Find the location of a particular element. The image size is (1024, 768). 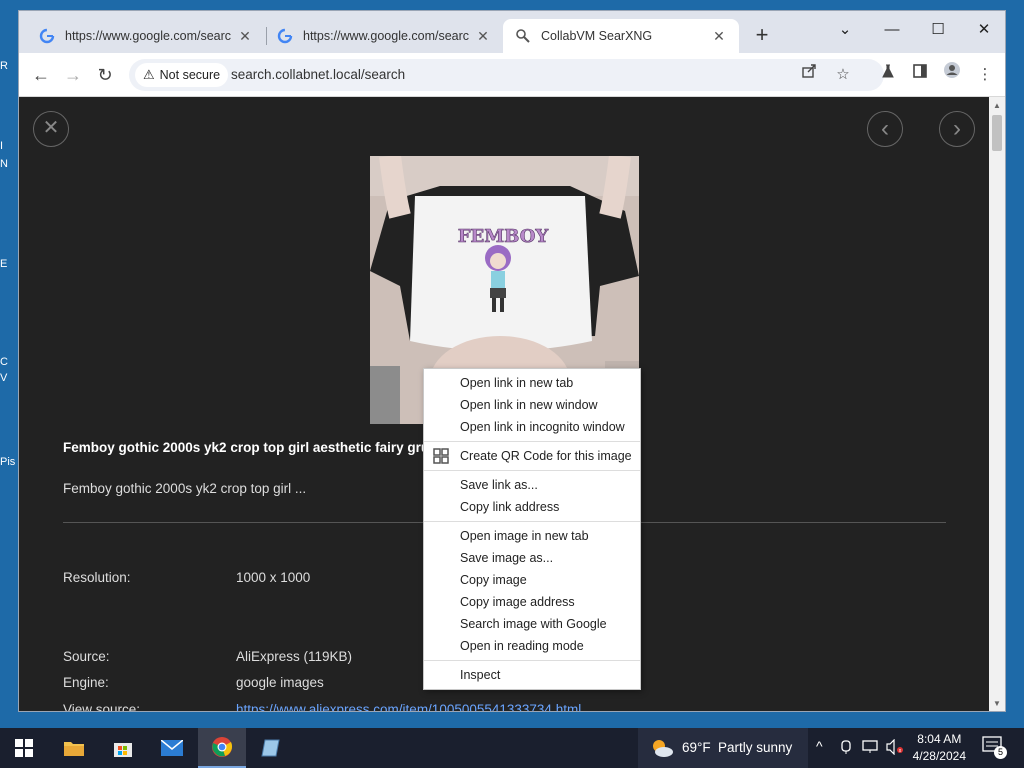

minimize-button: — is located at coordinates (892, 30).